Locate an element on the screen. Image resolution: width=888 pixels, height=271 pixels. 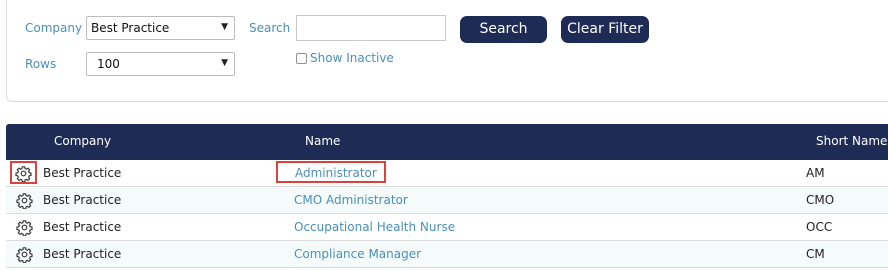
cell-name-link: Compliance Manager is located at coordinates (357, 254).